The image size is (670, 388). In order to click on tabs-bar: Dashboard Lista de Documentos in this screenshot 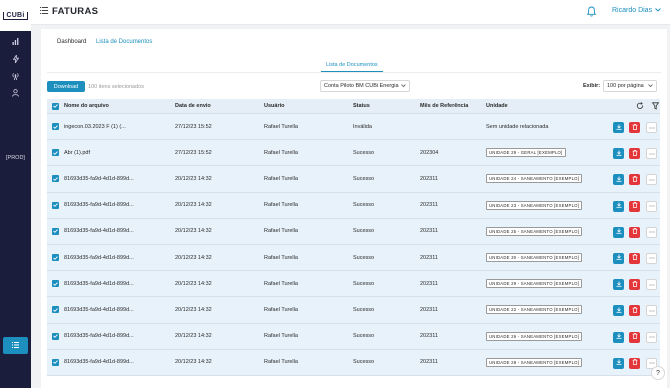, I will do `click(354, 42)`.